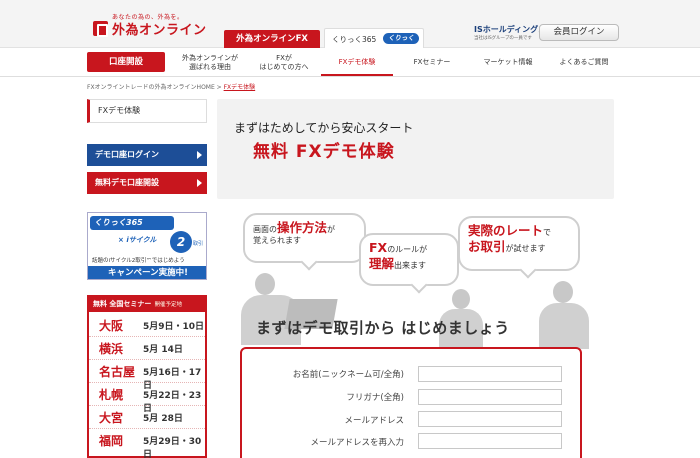  Describe the element at coordinates (240, 87) in the screenshot. I see `breadcrumb-current: FXデモ体験` at that location.